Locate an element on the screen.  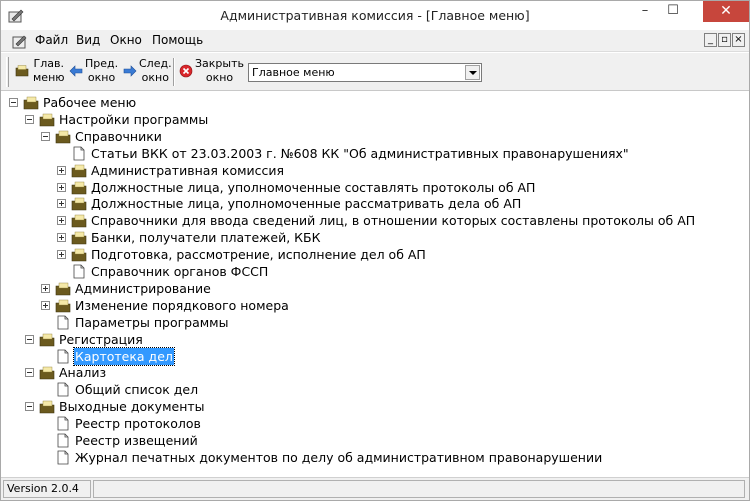
version-label: Version 2.0.4 is located at coordinates (47, 489).